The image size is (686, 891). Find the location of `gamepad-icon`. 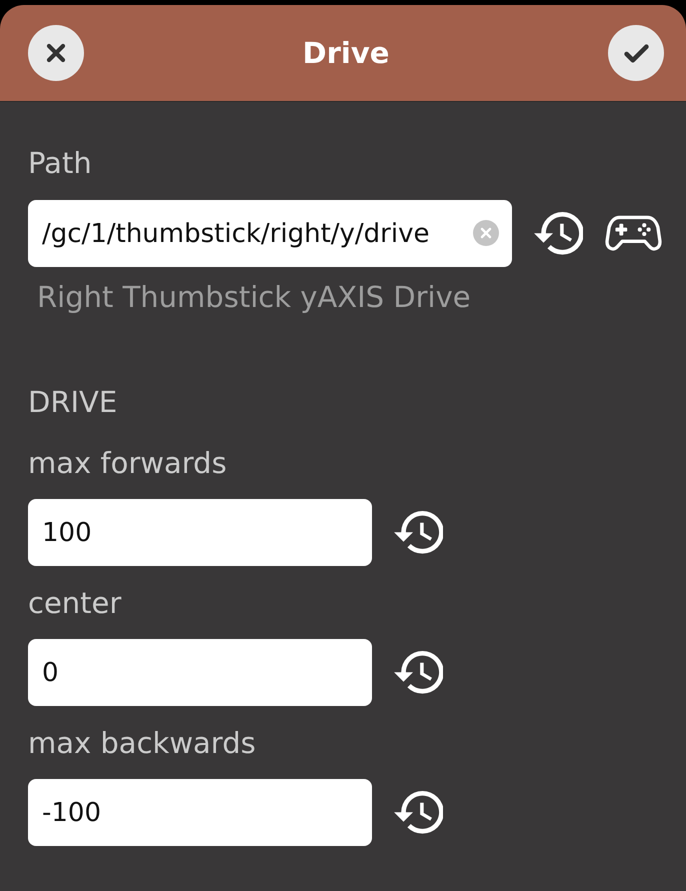

gamepad-icon is located at coordinates (633, 233).